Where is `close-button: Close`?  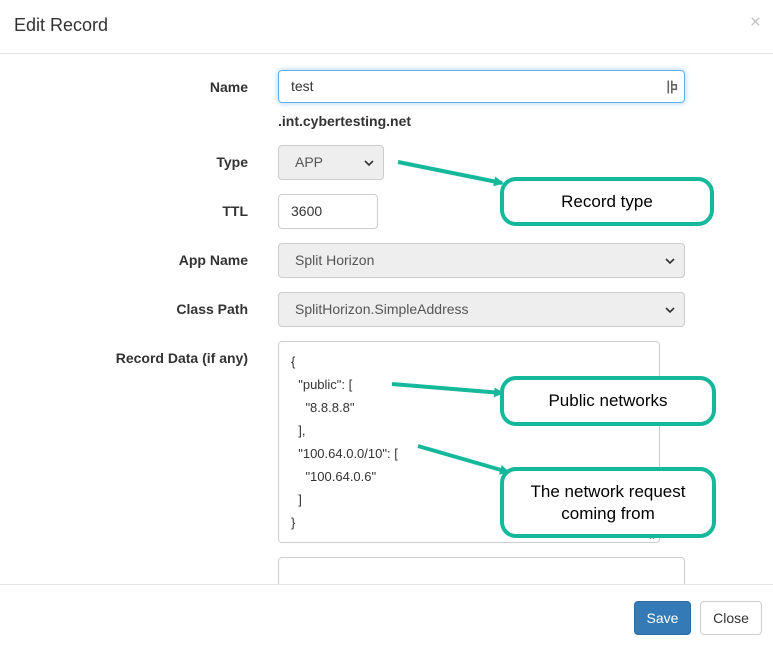
close-button: Close is located at coordinates (731, 618).